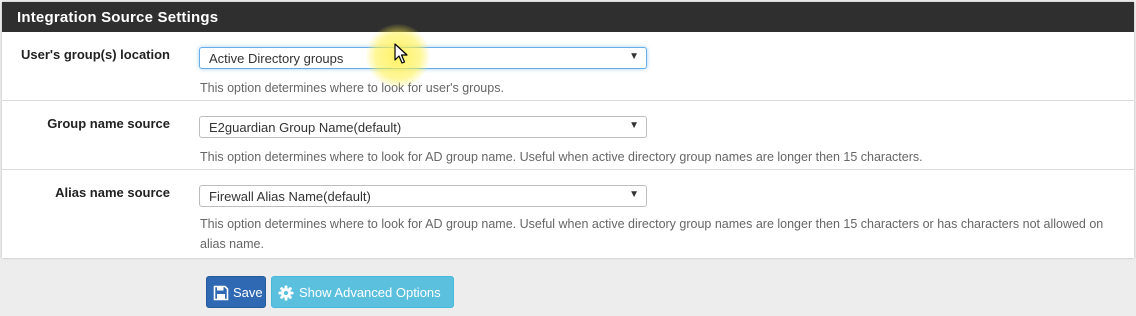 The height and width of the screenshot is (316, 1136). What do you see at coordinates (276, 58) in the screenshot?
I see `select-value: Active Directory groups` at bounding box center [276, 58].